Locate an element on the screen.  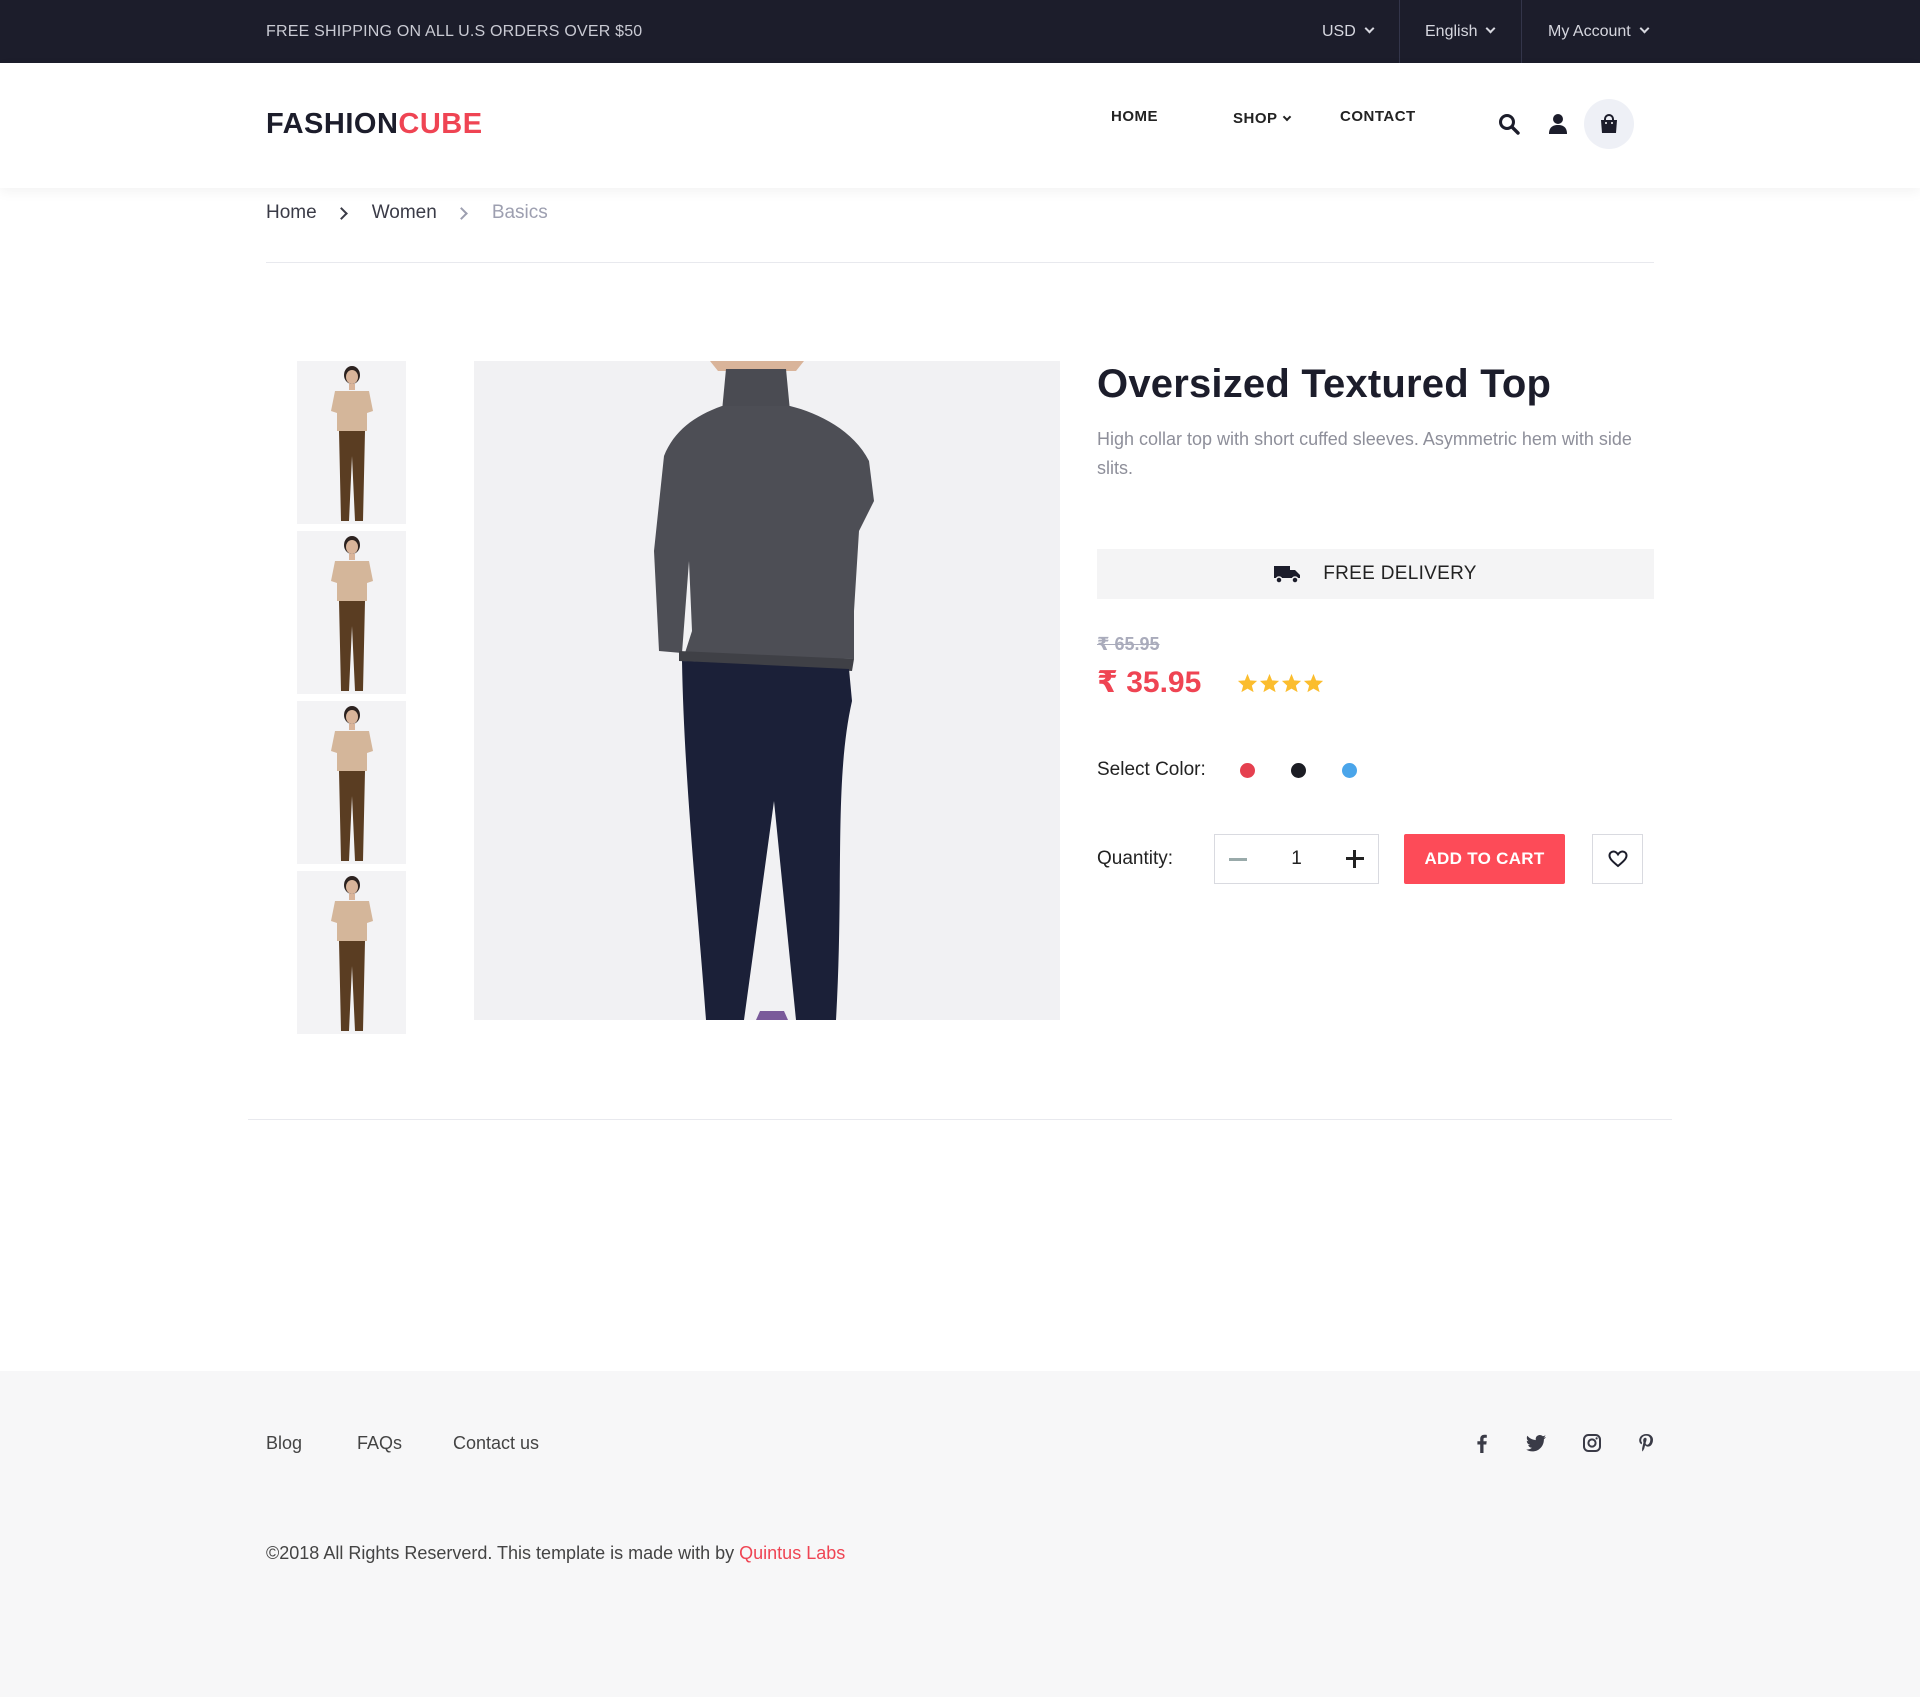
product-main-image is located at coordinates (767, 690).